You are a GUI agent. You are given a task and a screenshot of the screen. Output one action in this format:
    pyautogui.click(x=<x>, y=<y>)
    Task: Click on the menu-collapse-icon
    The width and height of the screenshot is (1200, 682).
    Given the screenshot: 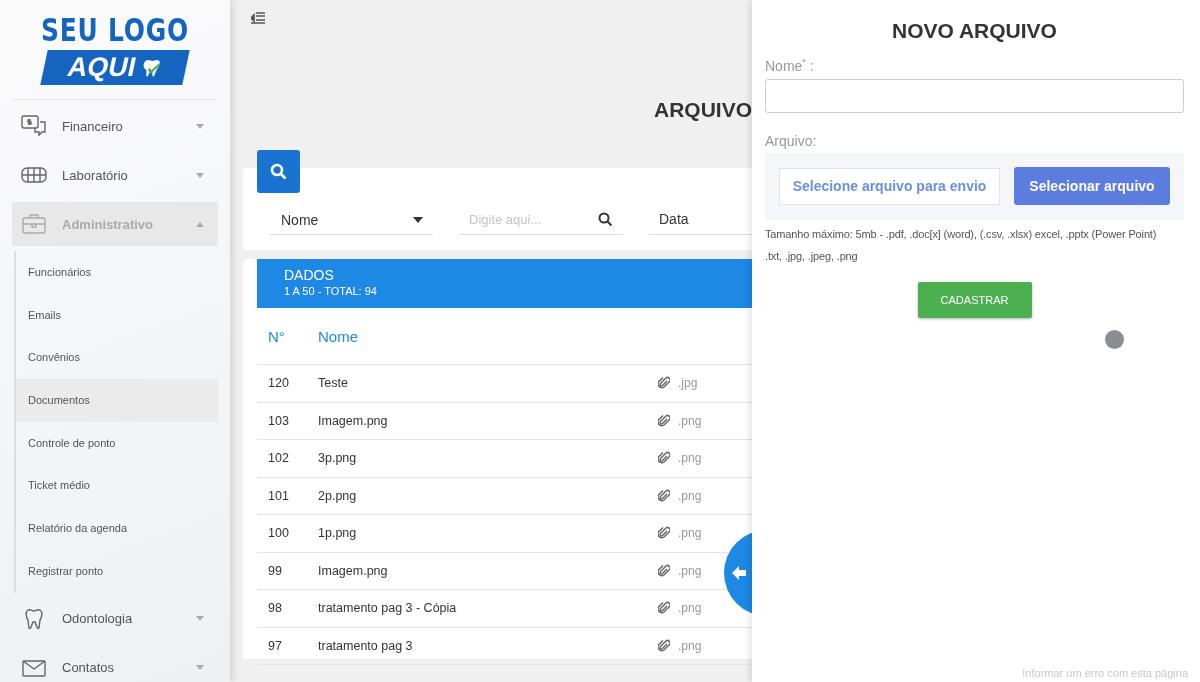 What is the action you would take?
    pyautogui.click(x=258, y=18)
    